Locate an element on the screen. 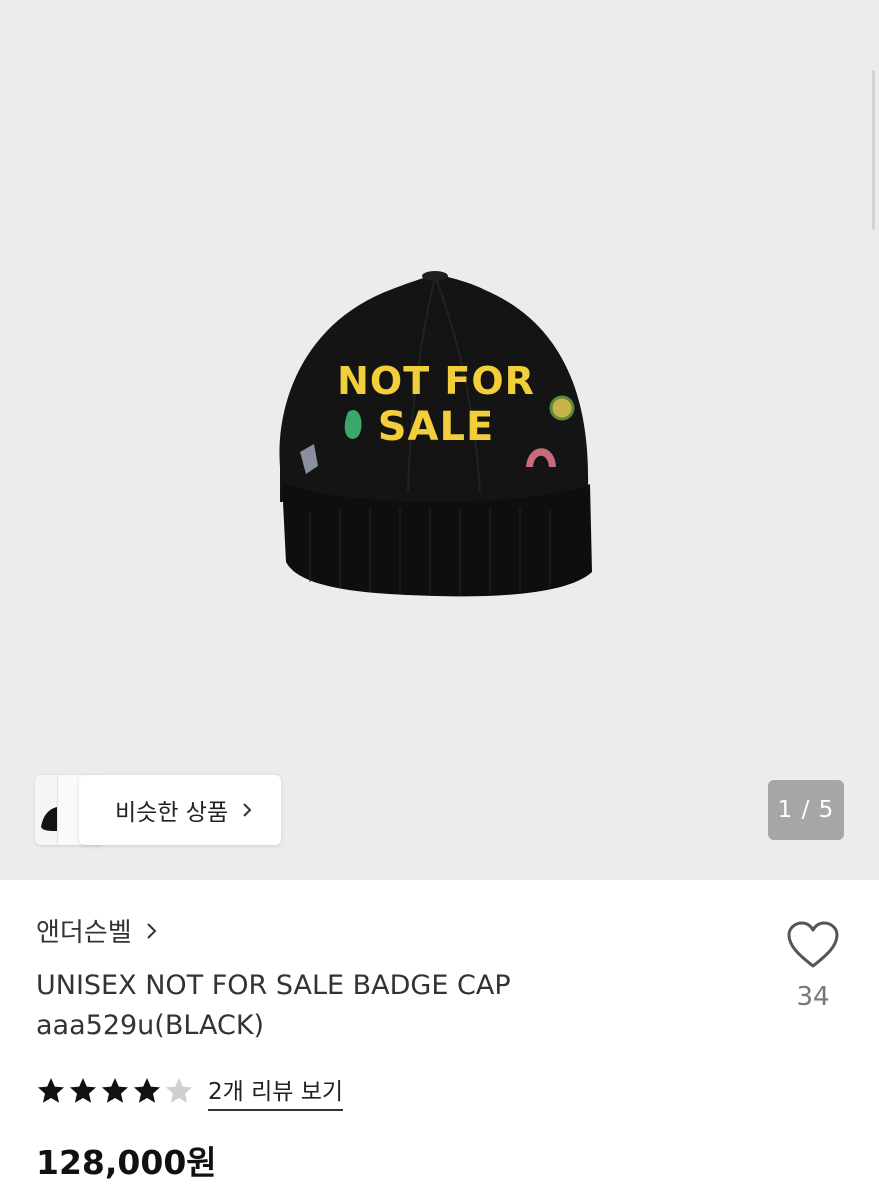  rating-row: 2개 리뷰 보기 is located at coordinates (190, 1091).